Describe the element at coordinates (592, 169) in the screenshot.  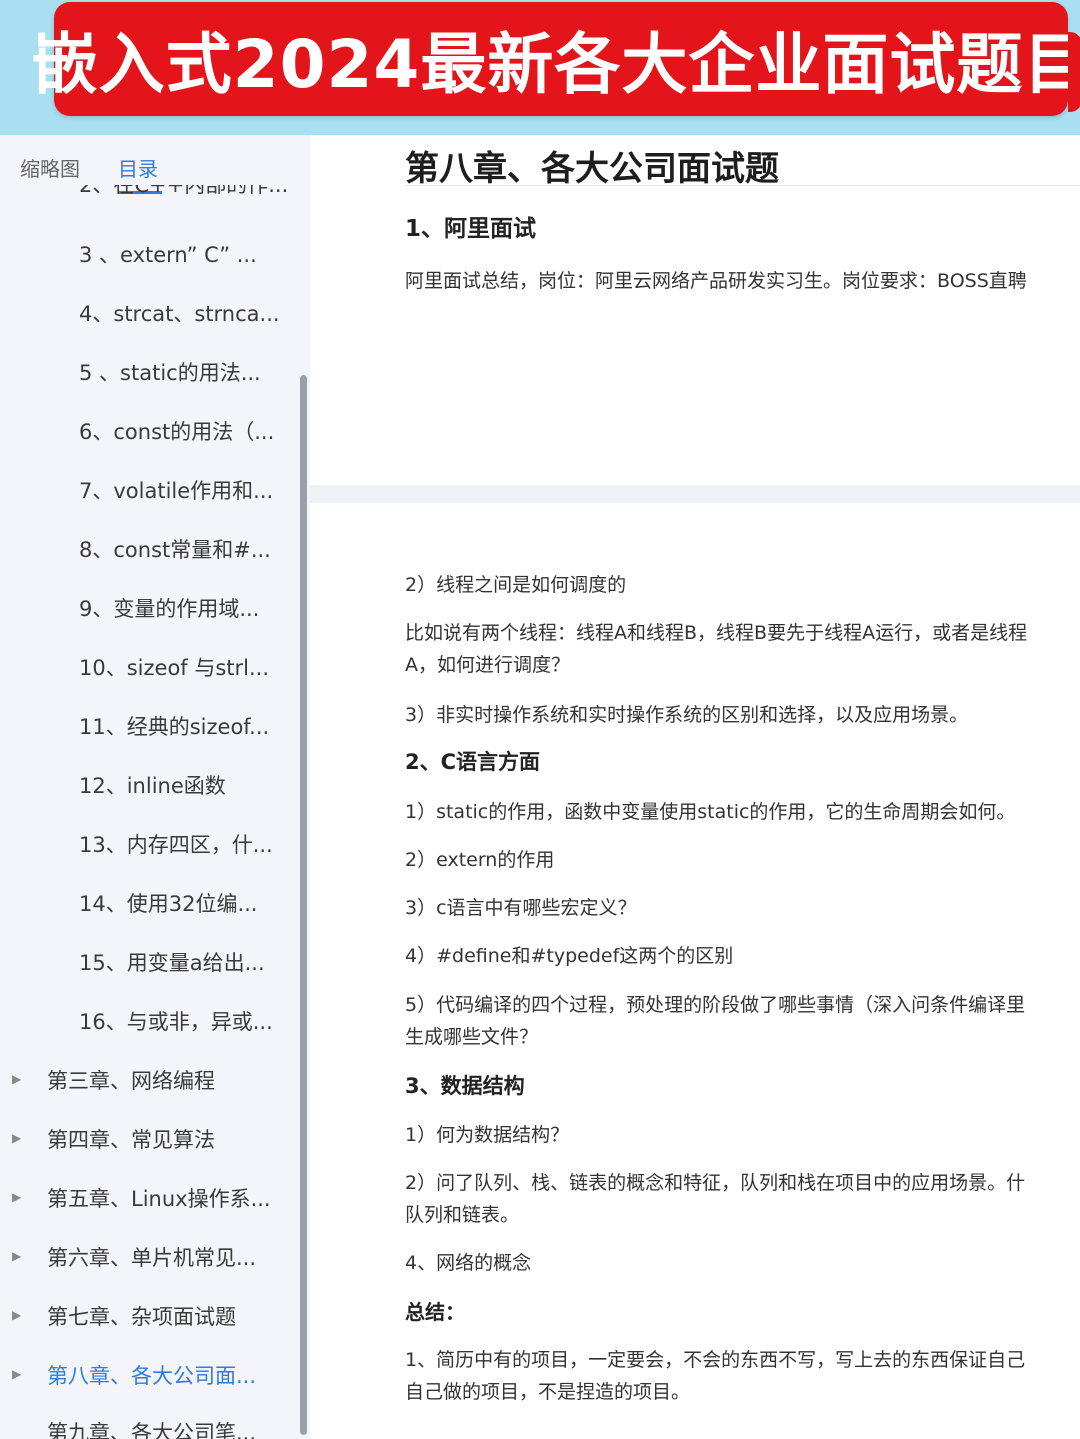
I see `chapter-title: 第八章、各大公司面试题` at that location.